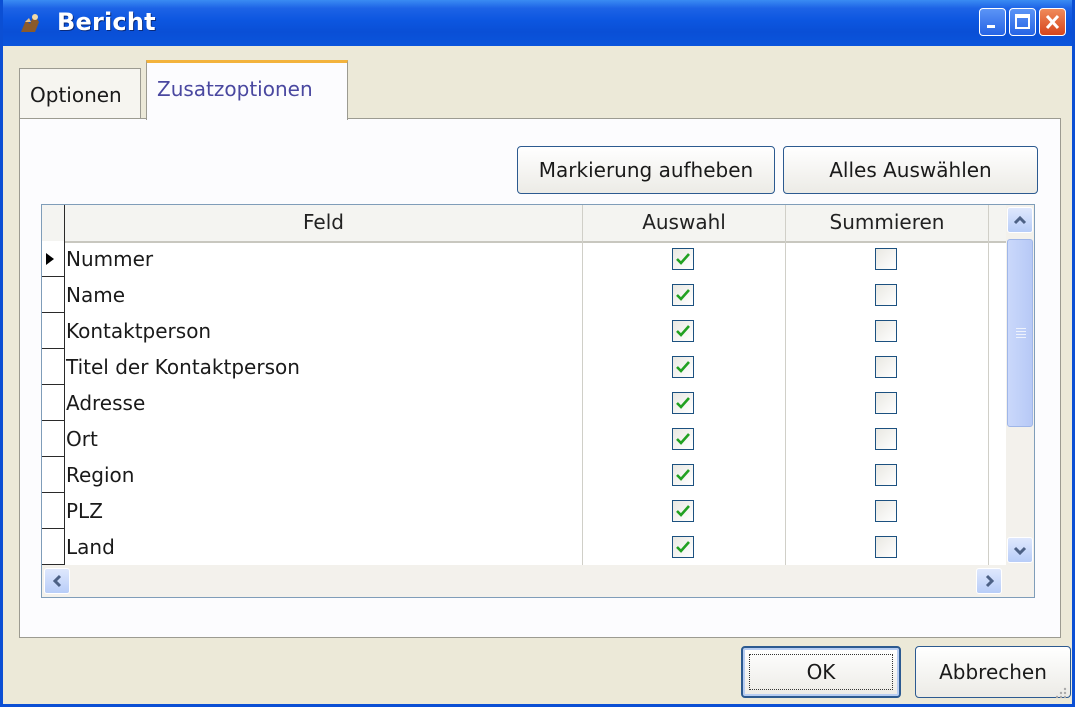  What do you see at coordinates (50, 259) in the screenshot?
I see `current-row-arrow-icon` at bounding box center [50, 259].